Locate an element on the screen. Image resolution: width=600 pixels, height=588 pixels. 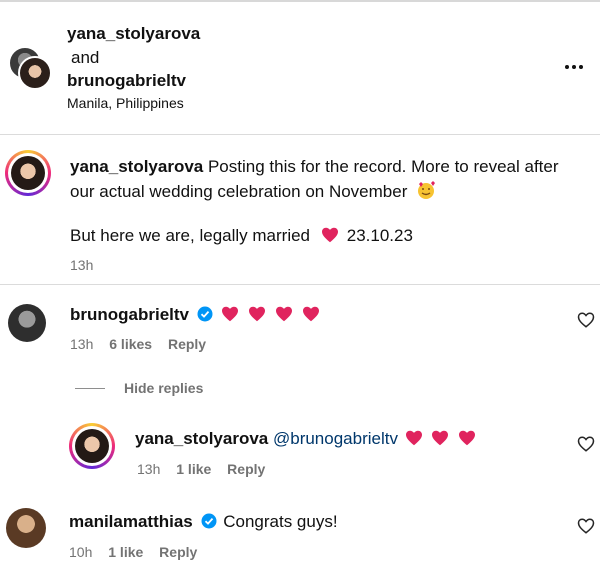
reply-hearts is located at coordinates (440, 438).